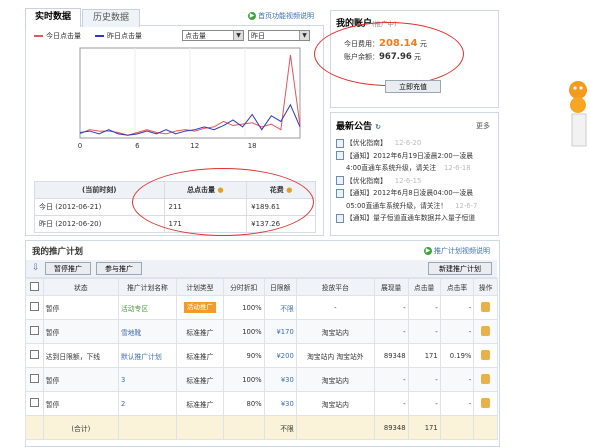 The height and width of the screenshot is (447, 590). Describe the element at coordinates (147, 331) in the screenshot. I see `plan-name: 雪地靴` at that location.